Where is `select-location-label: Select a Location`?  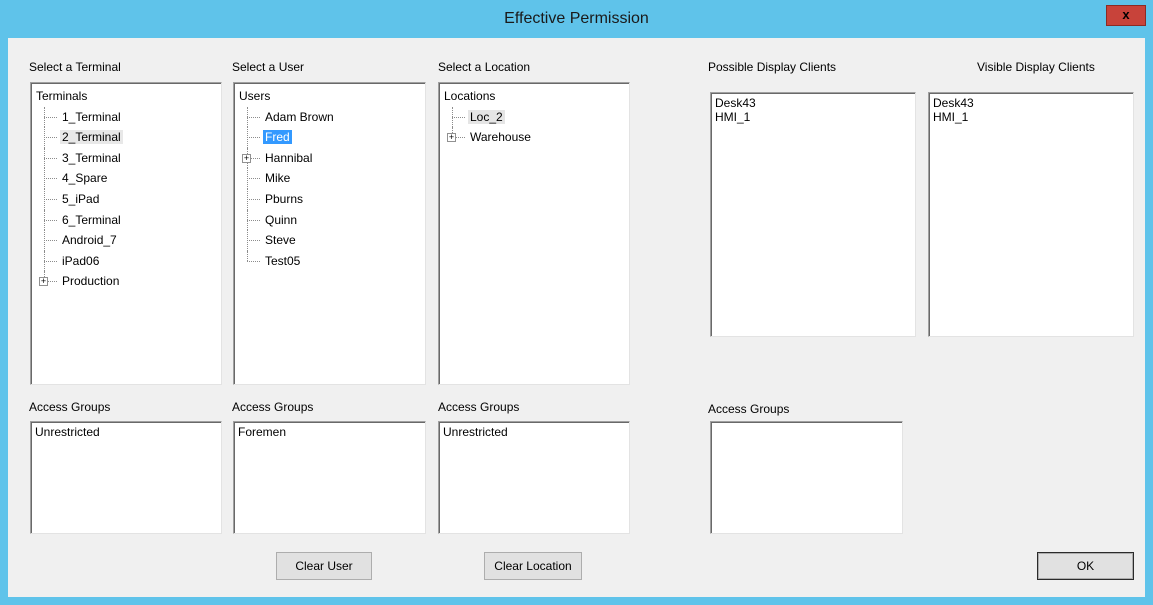 select-location-label: Select a Location is located at coordinates (484, 67).